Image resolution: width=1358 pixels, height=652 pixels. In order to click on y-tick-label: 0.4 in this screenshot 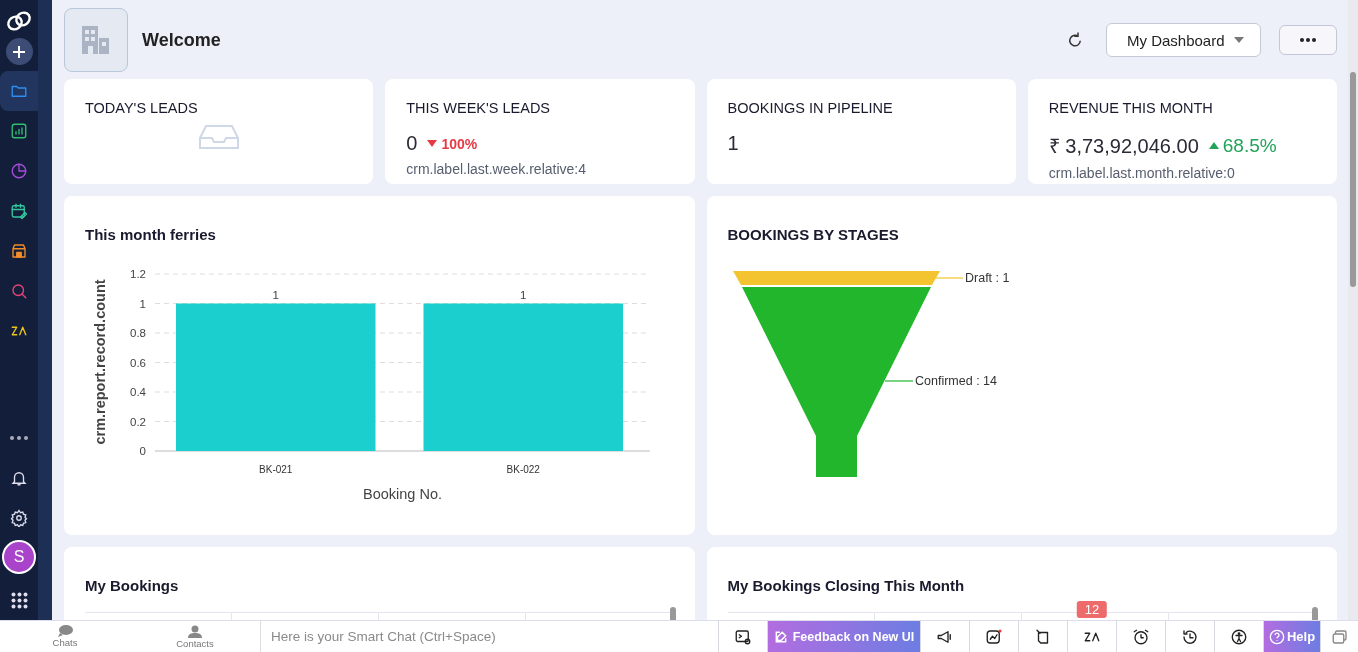, I will do `click(138, 392)`.